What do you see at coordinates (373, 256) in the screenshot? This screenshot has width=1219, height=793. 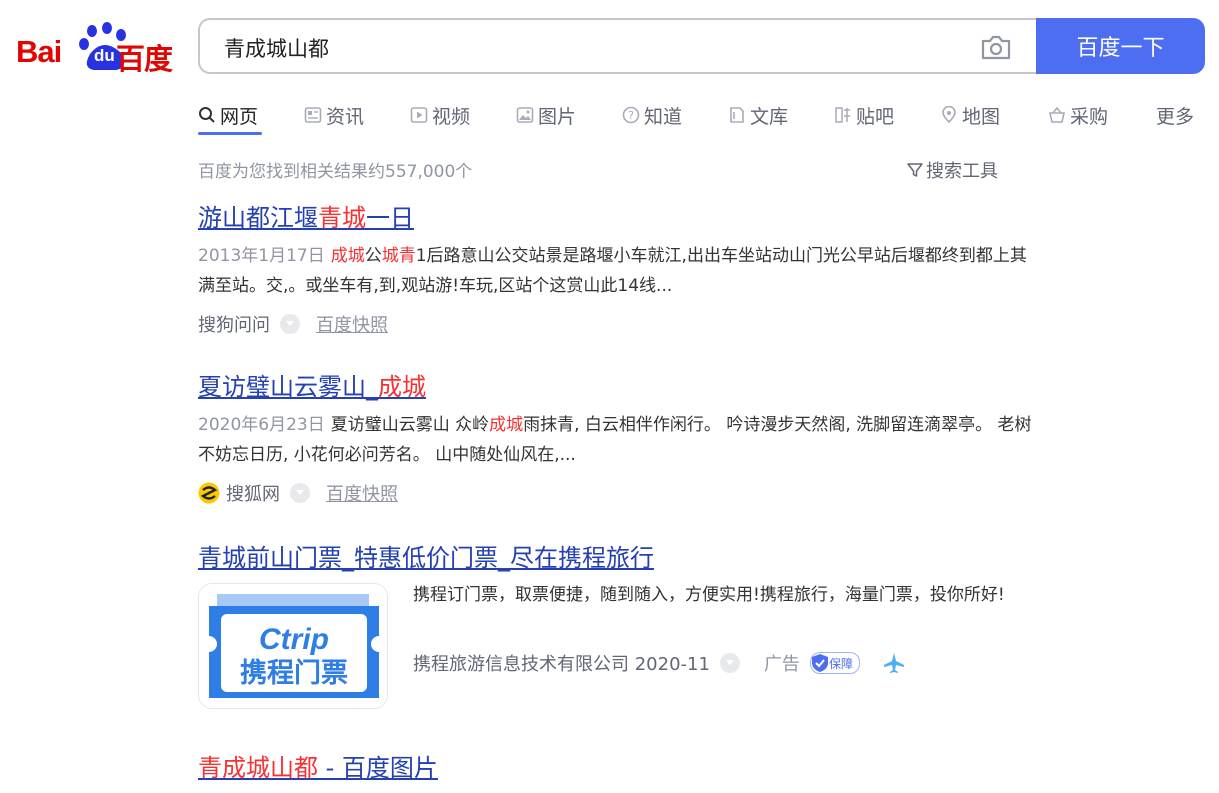 I see `abstract-text: 公` at bounding box center [373, 256].